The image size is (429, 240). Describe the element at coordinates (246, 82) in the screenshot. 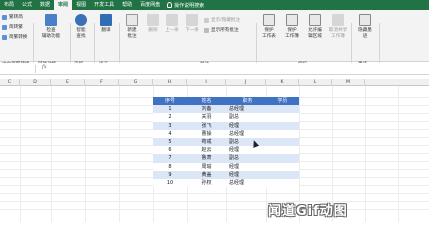

I see `column-header: J` at that location.